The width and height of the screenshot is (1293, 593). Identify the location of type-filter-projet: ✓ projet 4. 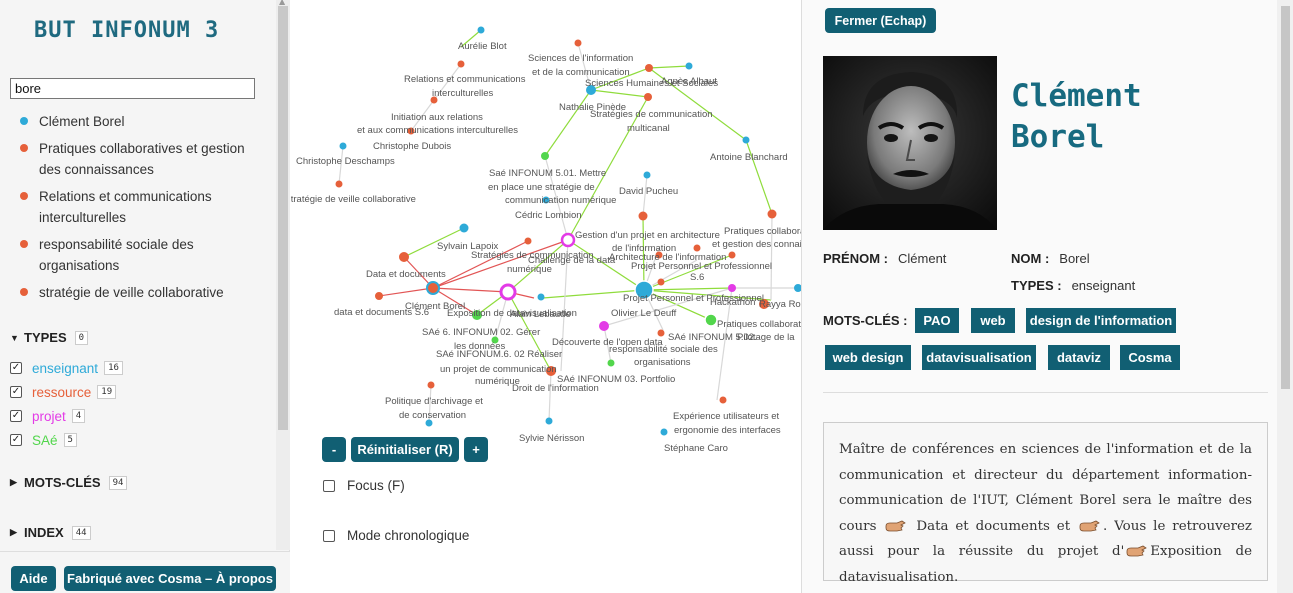
(66, 416).